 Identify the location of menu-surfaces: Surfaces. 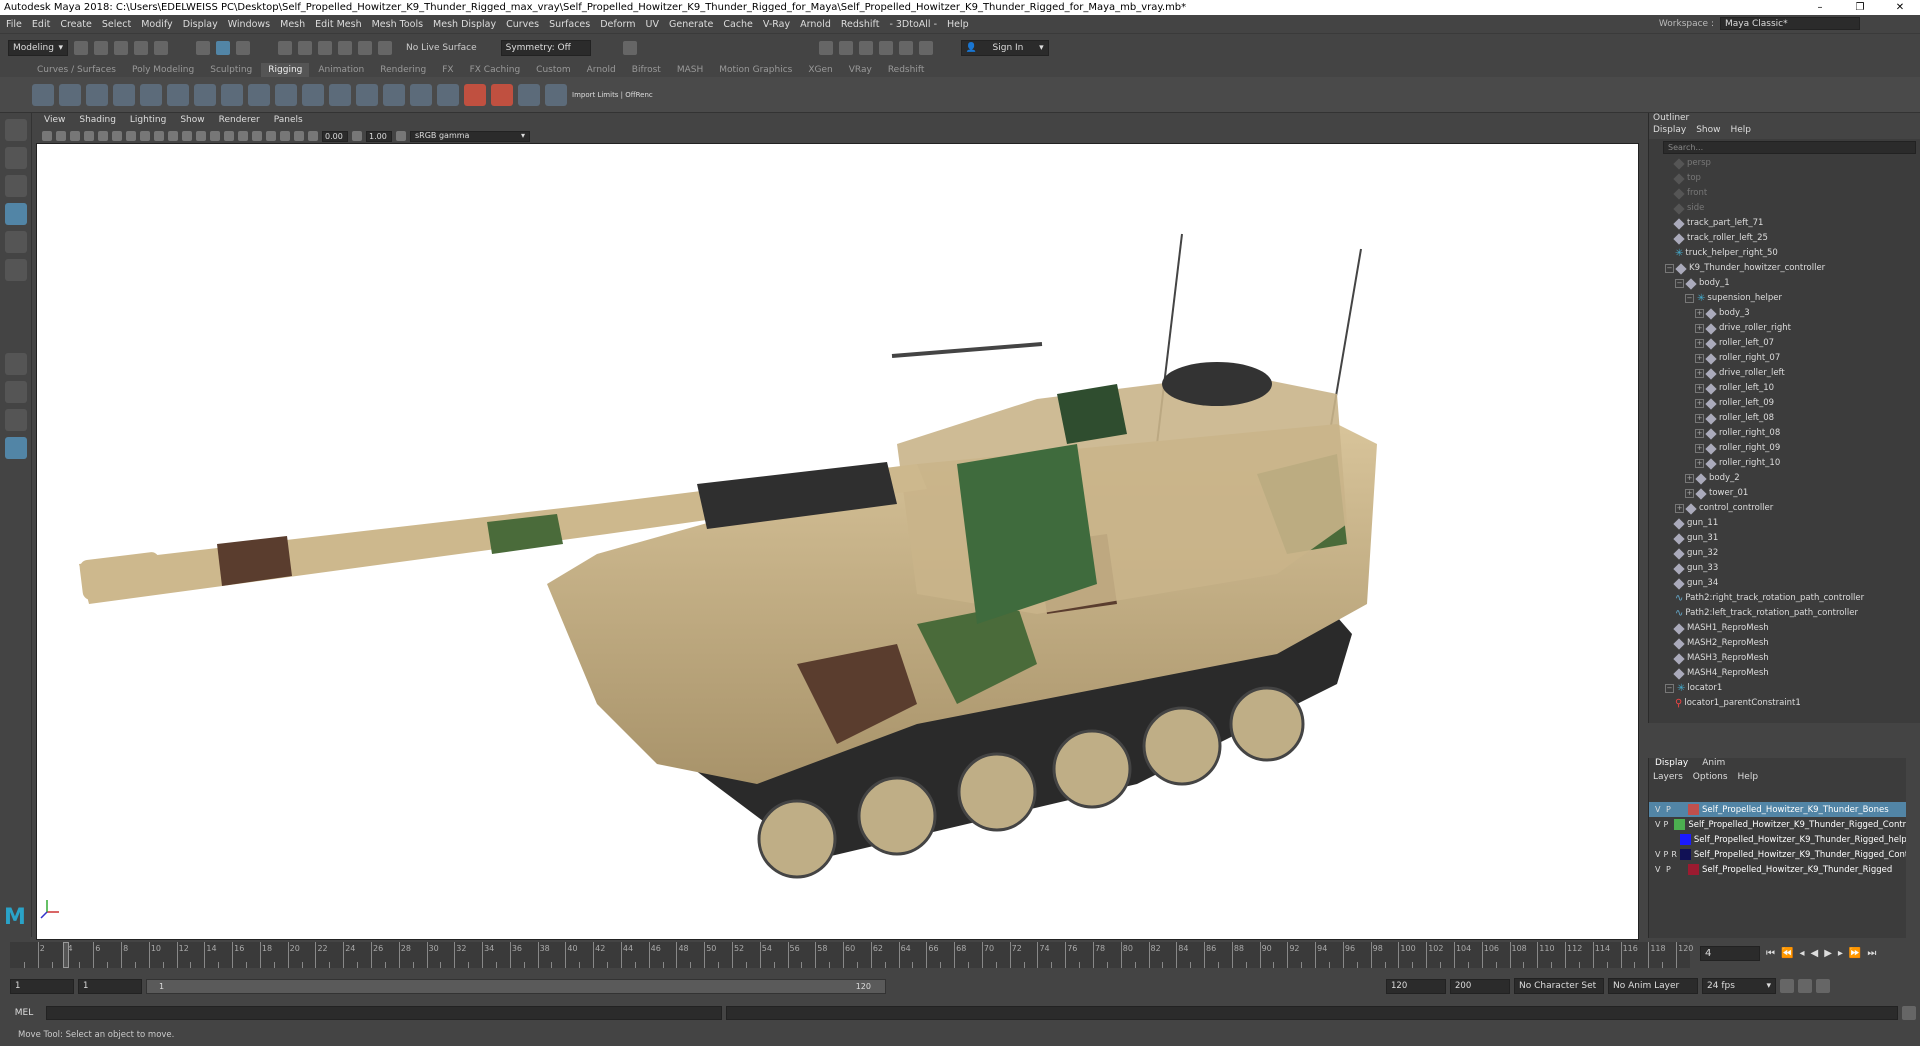
(569, 24).